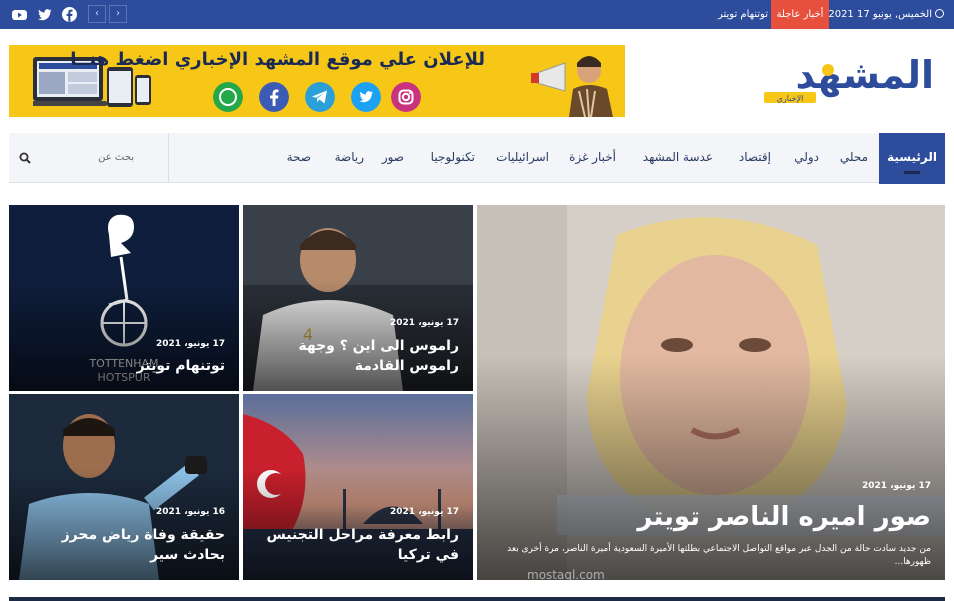  Describe the element at coordinates (577, 81) in the screenshot. I see `megaphone-person-illustration` at that location.